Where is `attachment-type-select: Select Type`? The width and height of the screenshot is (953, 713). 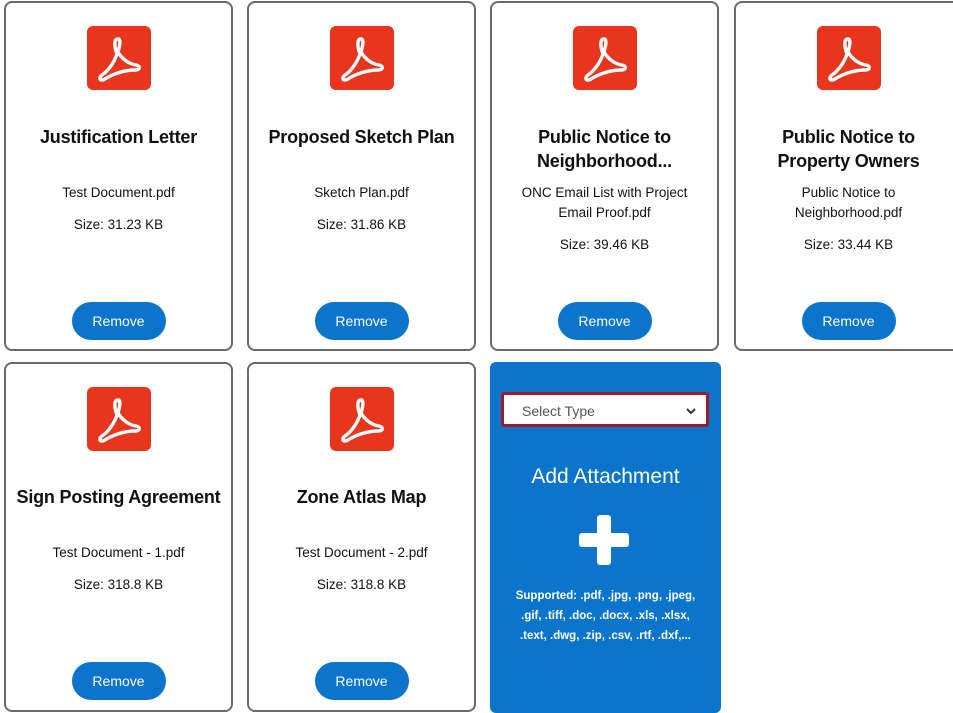
attachment-type-select: Select Type is located at coordinates (605, 409).